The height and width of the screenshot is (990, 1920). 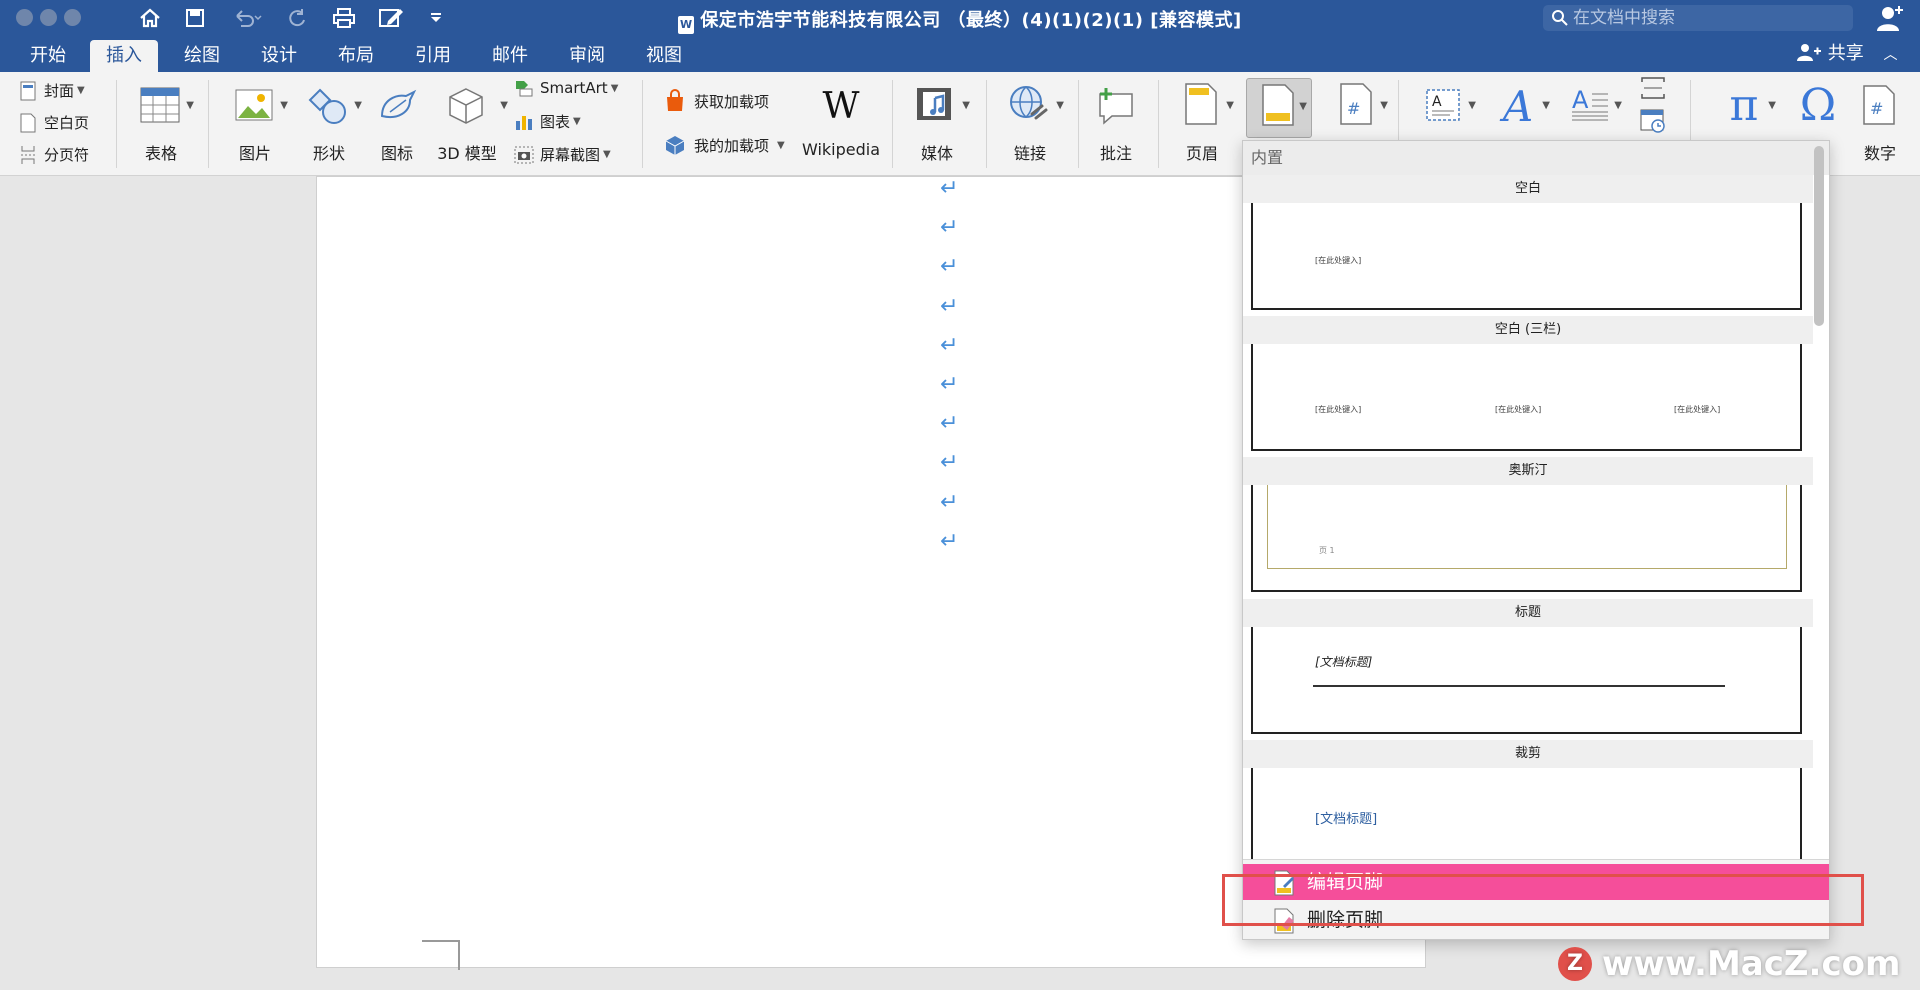 What do you see at coordinates (841, 125) in the screenshot?
I see `wikipedia-button: W Wikipedia` at bounding box center [841, 125].